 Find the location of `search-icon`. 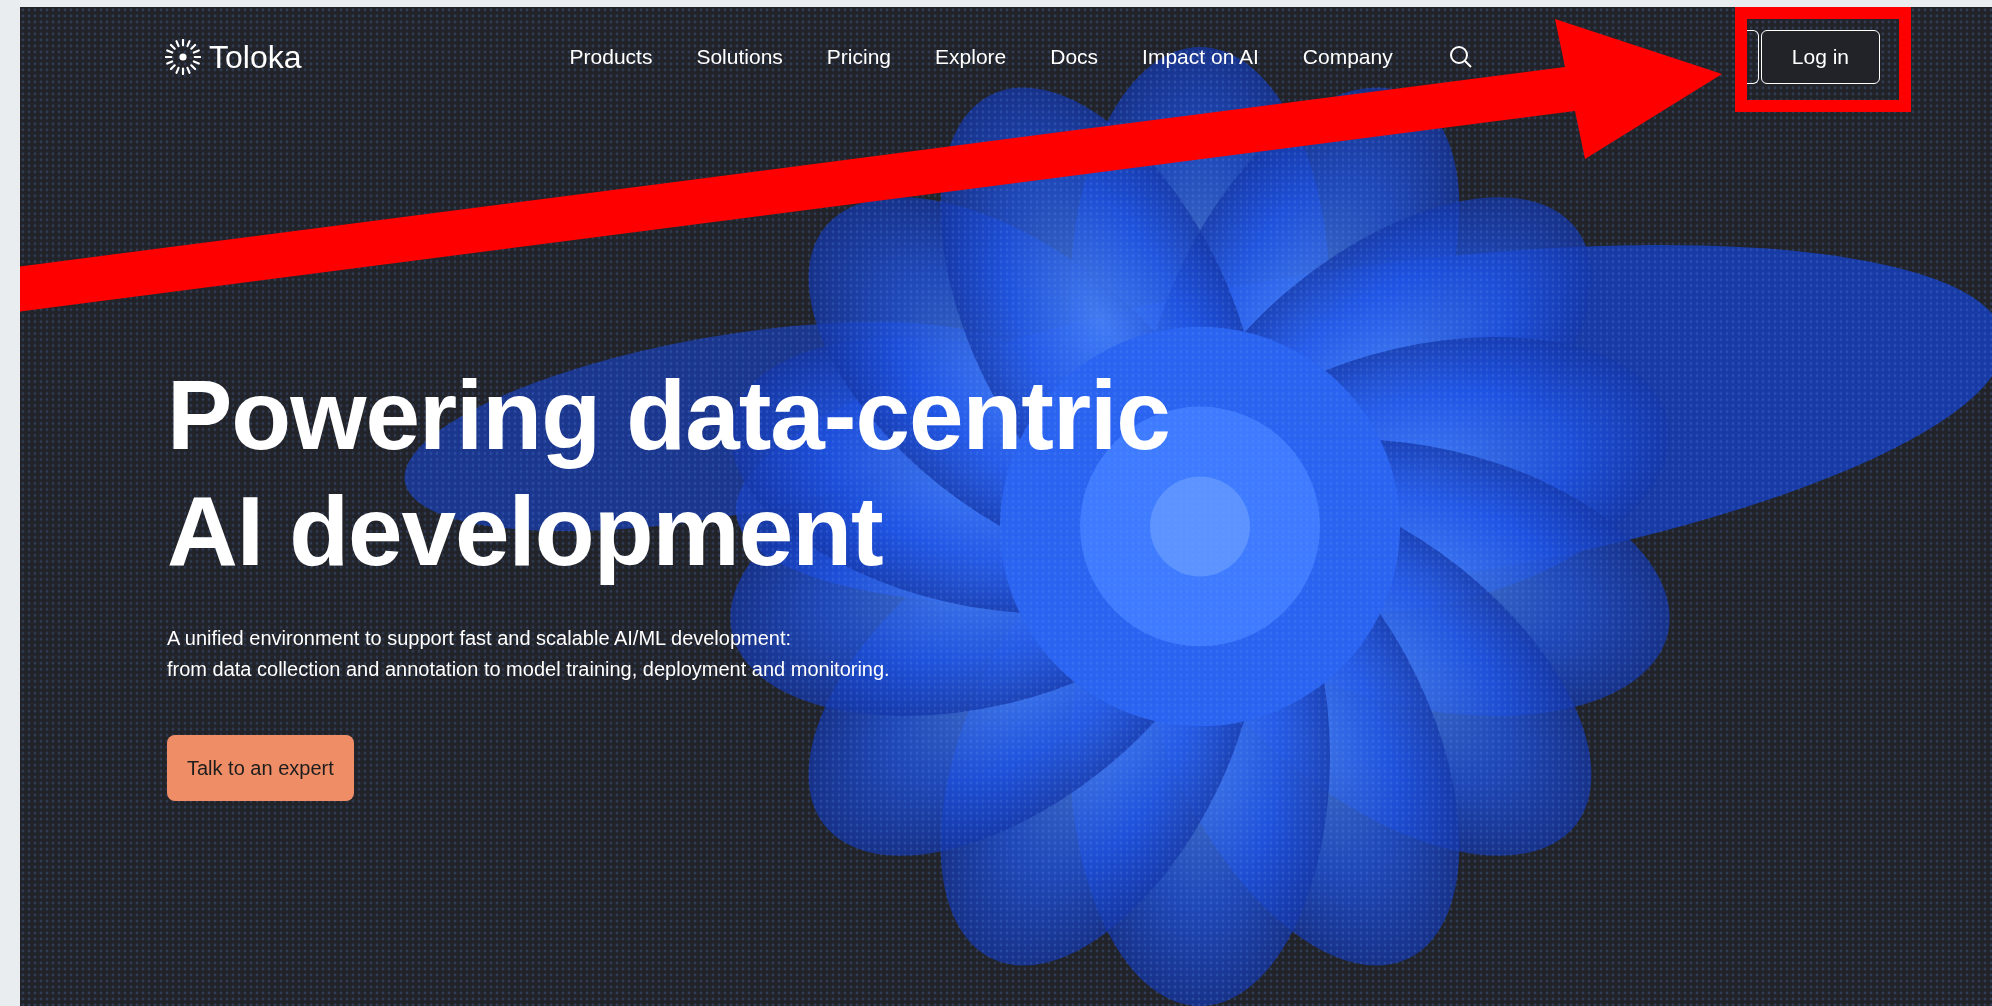

search-icon is located at coordinates (1460, 57).